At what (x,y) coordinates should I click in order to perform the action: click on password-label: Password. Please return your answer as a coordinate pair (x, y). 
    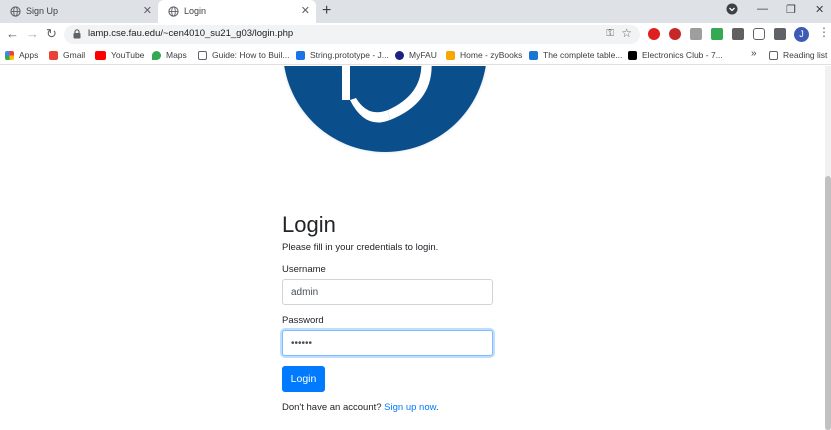
    Looking at the image, I should click on (303, 320).